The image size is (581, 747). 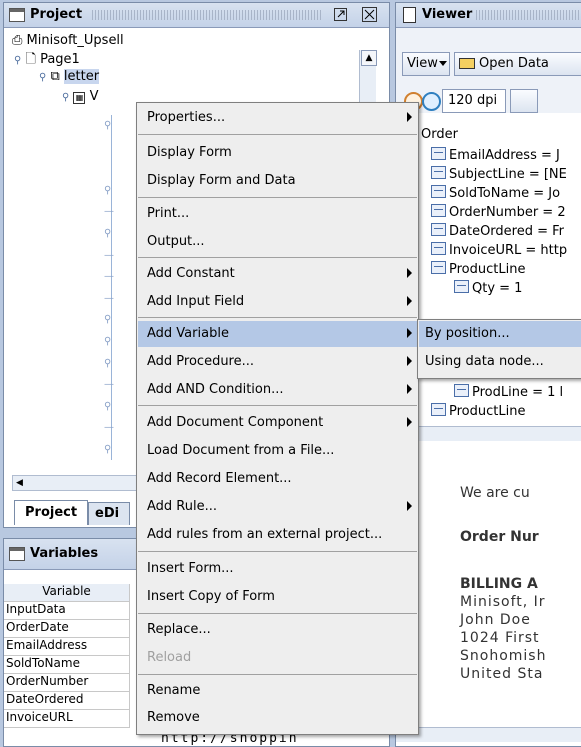 What do you see at coordinates (503, 602) in the screenshot?
I see `doc-line: Minisoft, Ir` at bounding box center [503, 602].